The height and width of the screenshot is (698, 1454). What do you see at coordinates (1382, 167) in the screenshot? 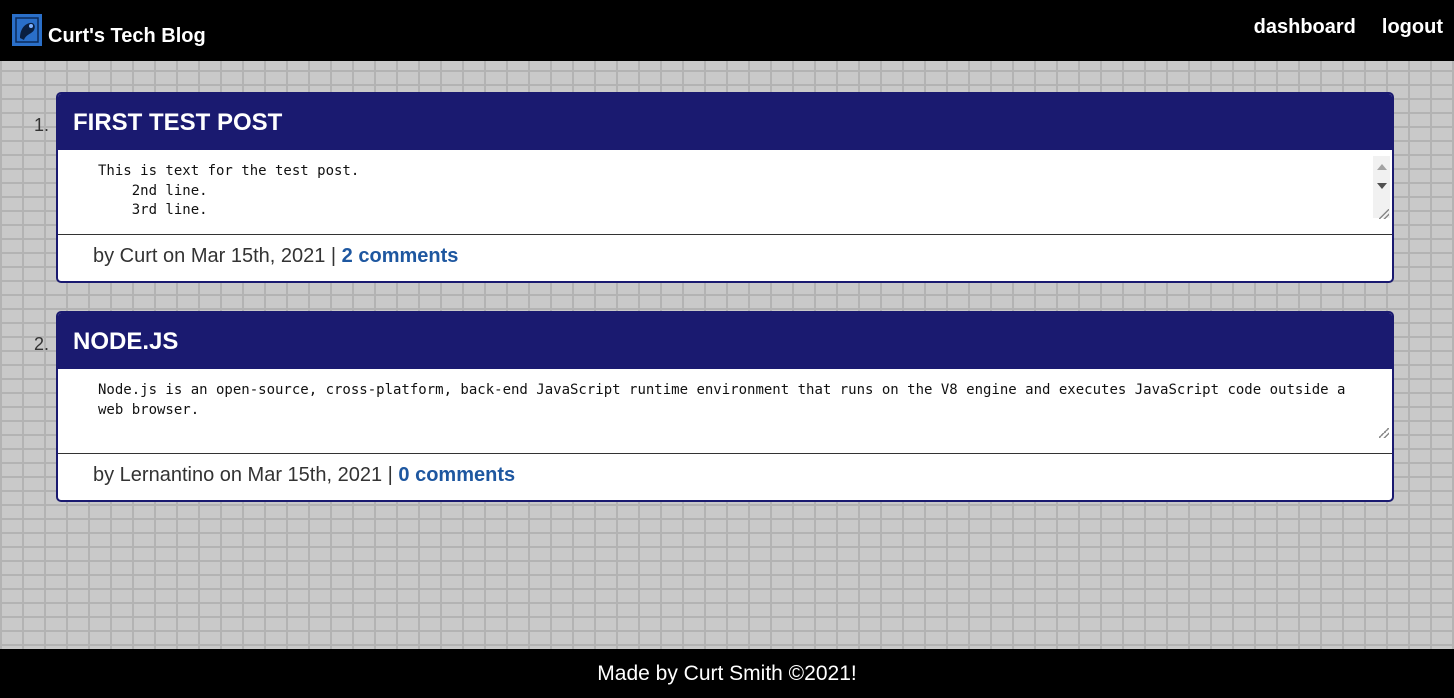
I see `scroll-up-arrow-icon` at bounding box center [1382, 167].